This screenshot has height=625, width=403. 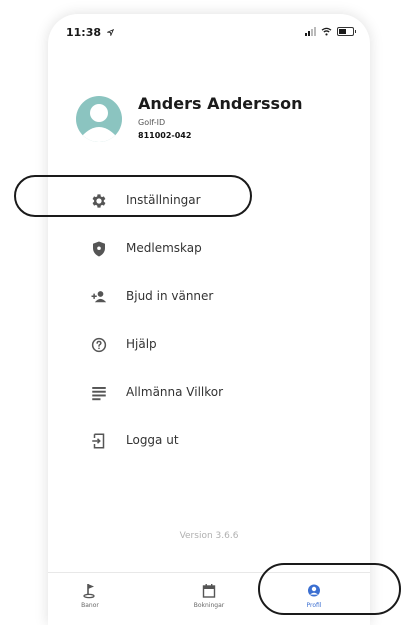 What do you see at coordinates (99, 394) in the screenshot?
I see `document-lines-icon` at bounding box center [99, 394].